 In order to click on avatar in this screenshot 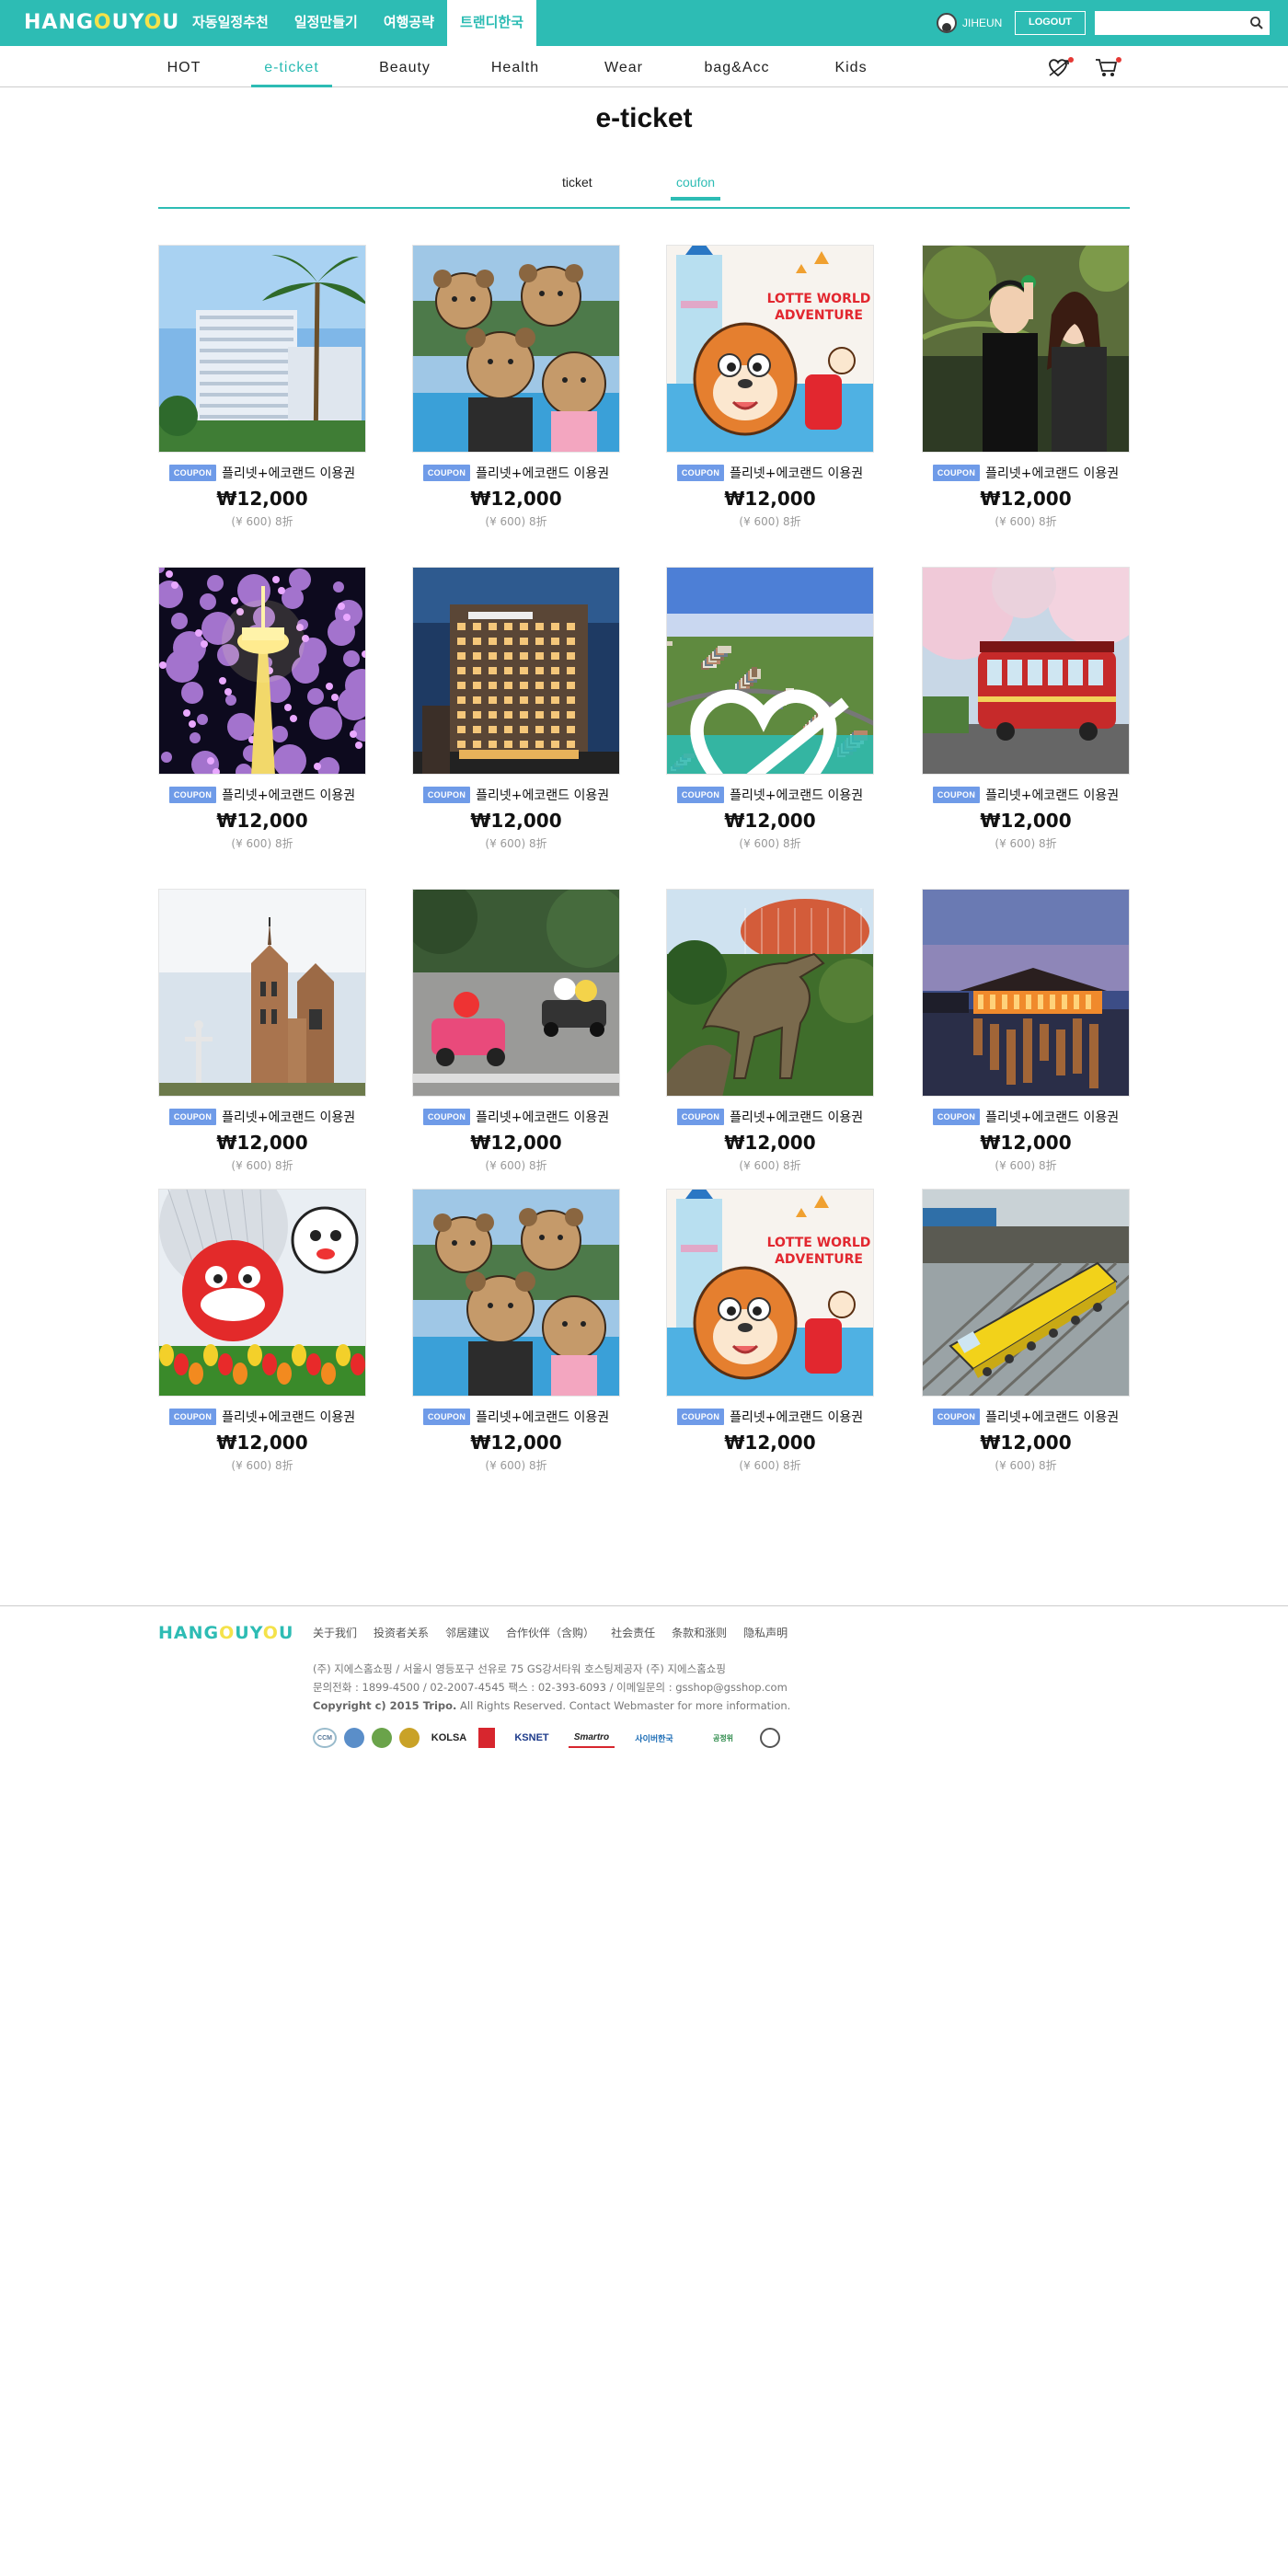, I will do `click(947, 23)`.